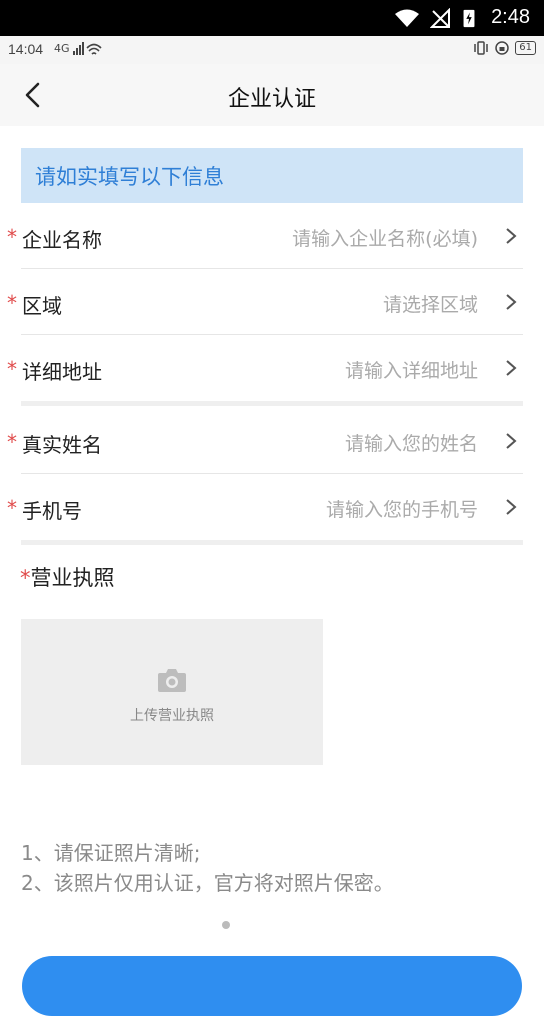 The height and width of the screenshot is (1016, 544). Describe the element at coordinates (402, 508) in the screenshot. I see `phone-input: 请输入您的手机号` at that location.